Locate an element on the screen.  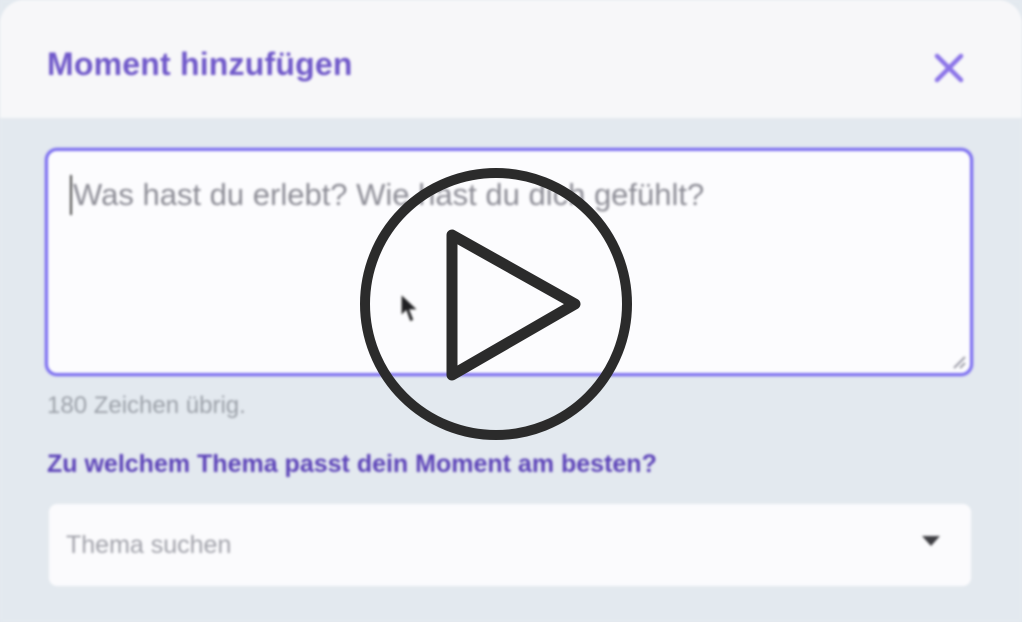
play-icon is located at coordinates (513, 305).